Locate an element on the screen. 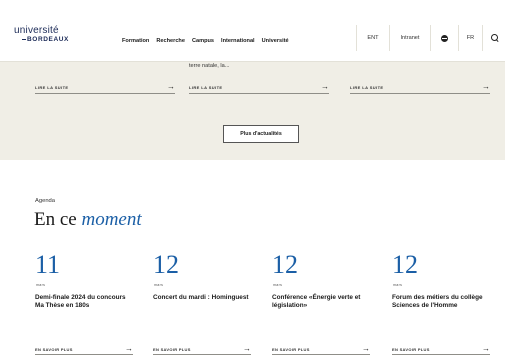 The image size is (505, 363). agenda-label: Agenda is located at coordinates (45, 201).